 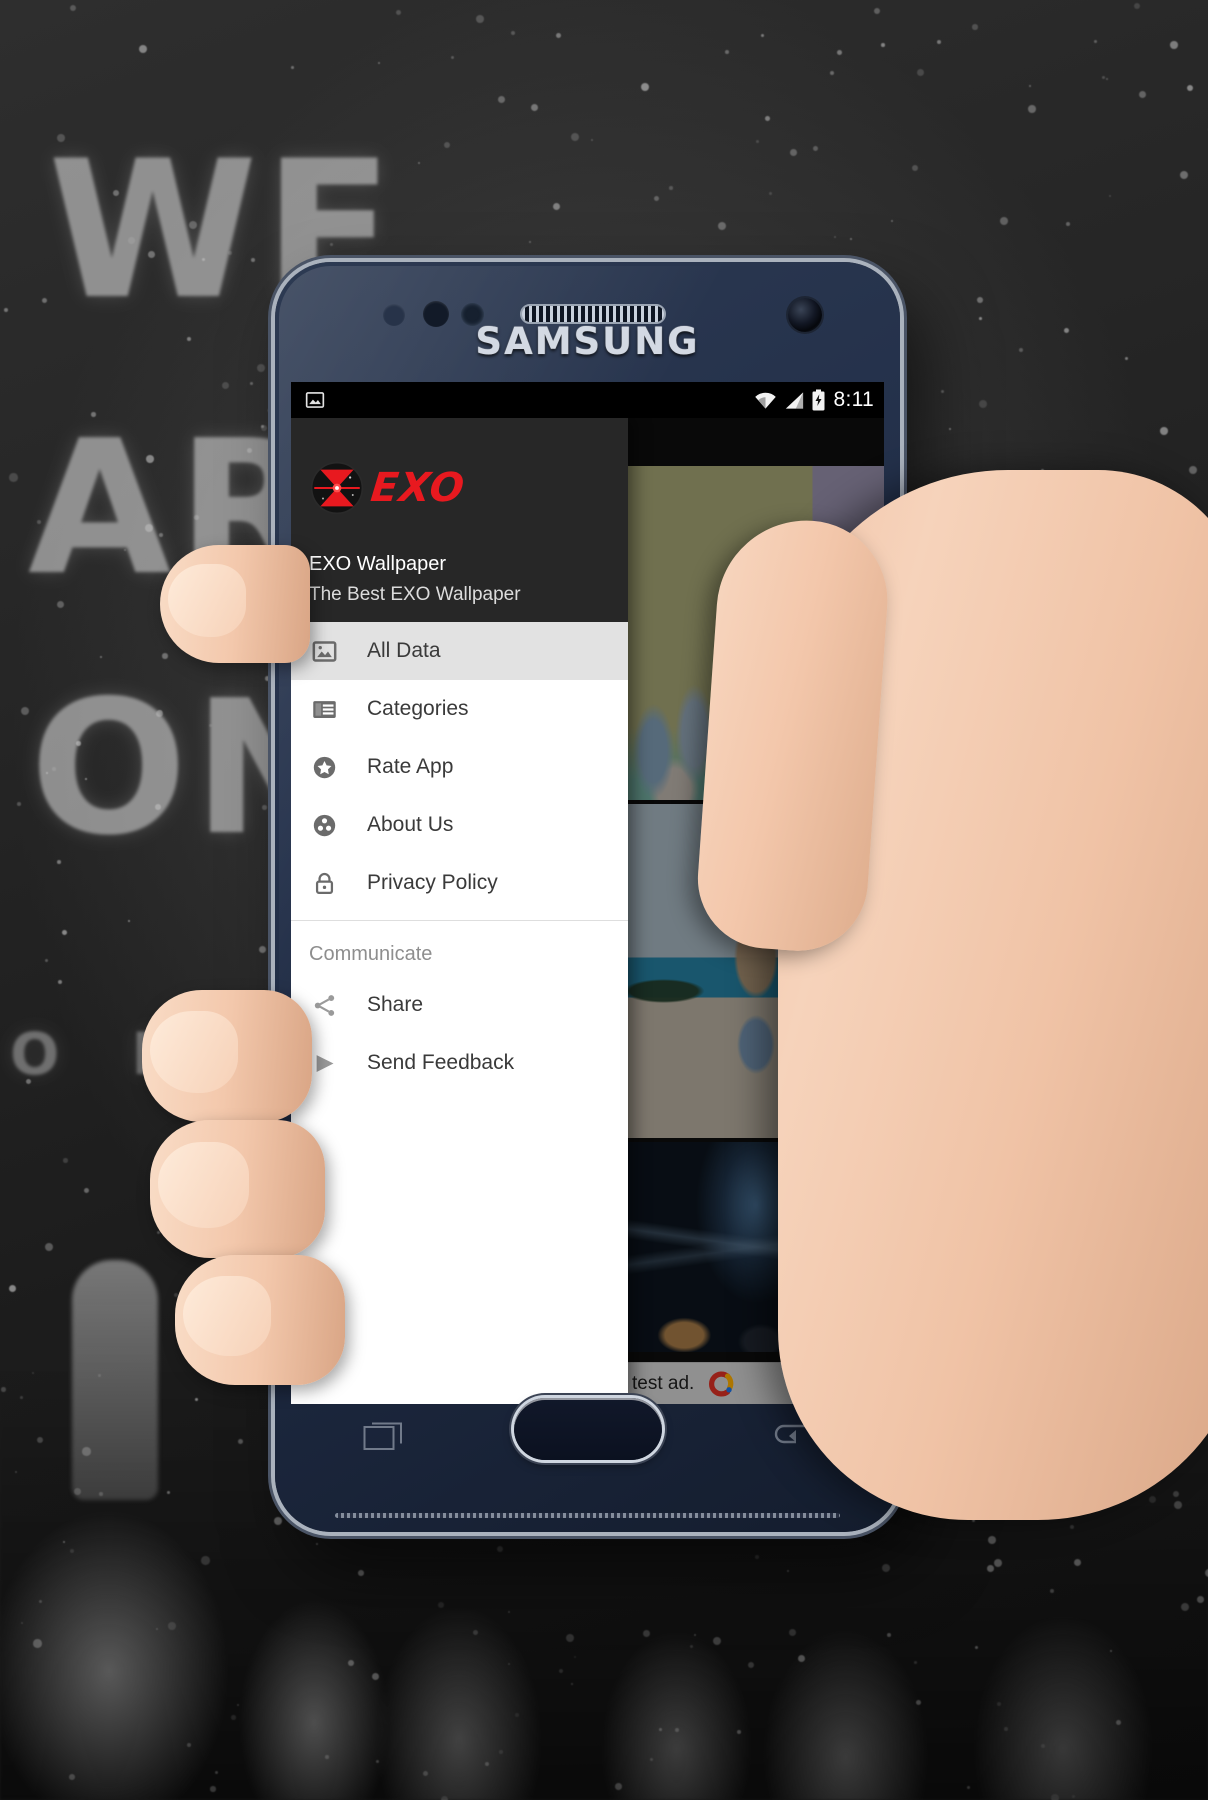 I want to click on group-circle-icon, so click(x=324, y=825).